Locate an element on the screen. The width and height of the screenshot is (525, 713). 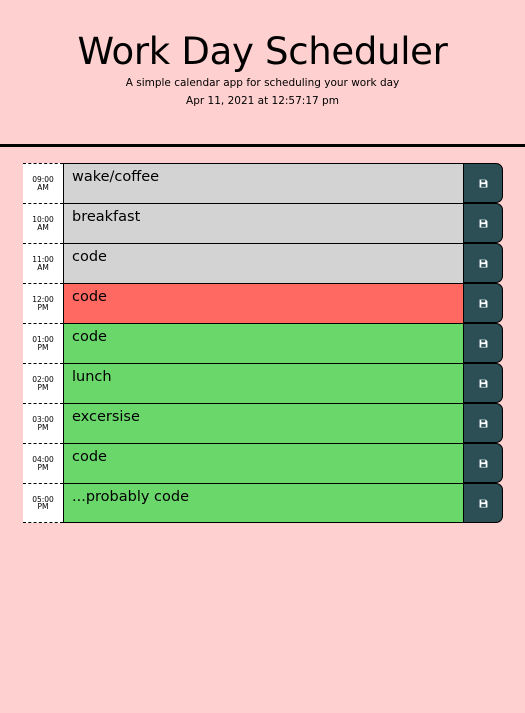
description-input: ...probably code is located at coordinates (263, 503).